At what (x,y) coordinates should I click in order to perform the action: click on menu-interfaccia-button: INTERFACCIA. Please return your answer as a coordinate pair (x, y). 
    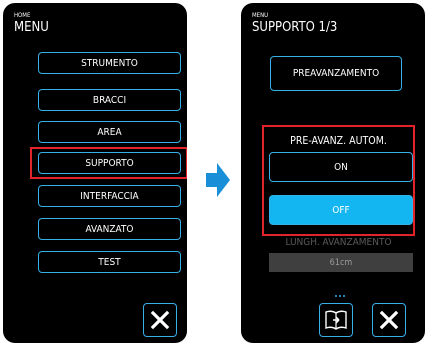
    Looking at the image, I should click on (109, 196).